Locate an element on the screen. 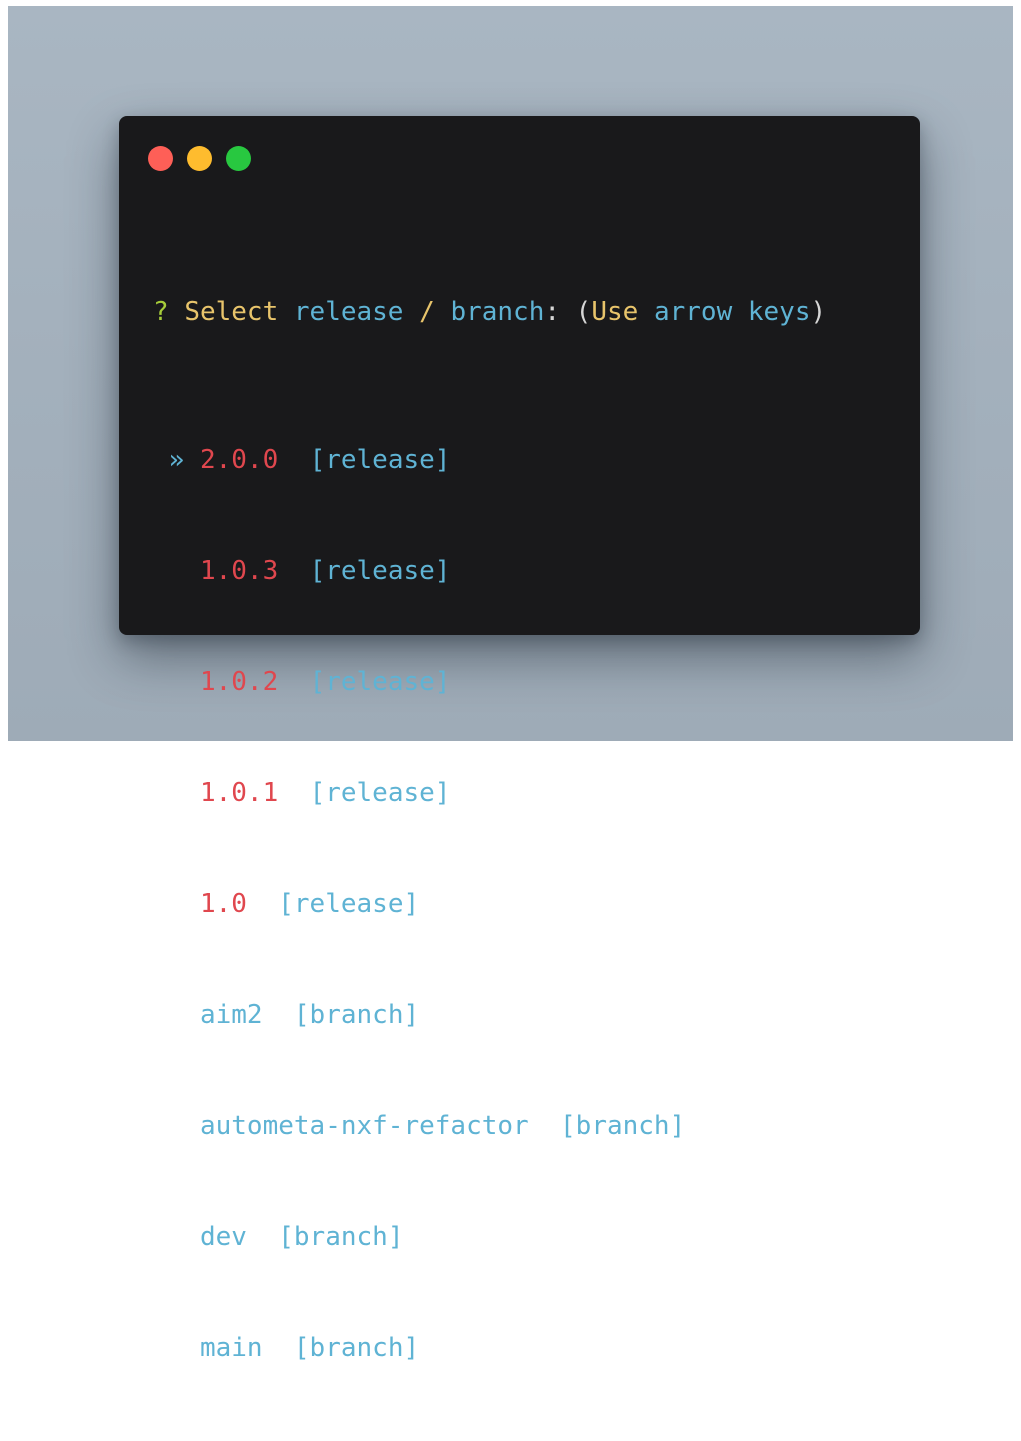 The width and height of the screenshot is (1021, 1441). option-row: 1.0 [release] is located at coordinates (489, 904).